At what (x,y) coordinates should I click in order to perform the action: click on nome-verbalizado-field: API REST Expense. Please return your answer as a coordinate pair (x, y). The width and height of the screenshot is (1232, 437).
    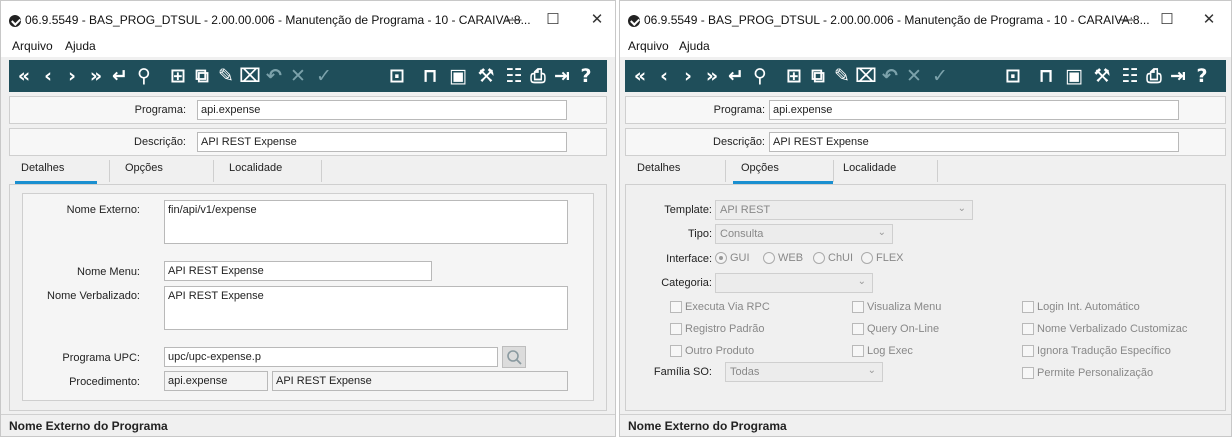
    Looking at the image, I should click on (366, 308).